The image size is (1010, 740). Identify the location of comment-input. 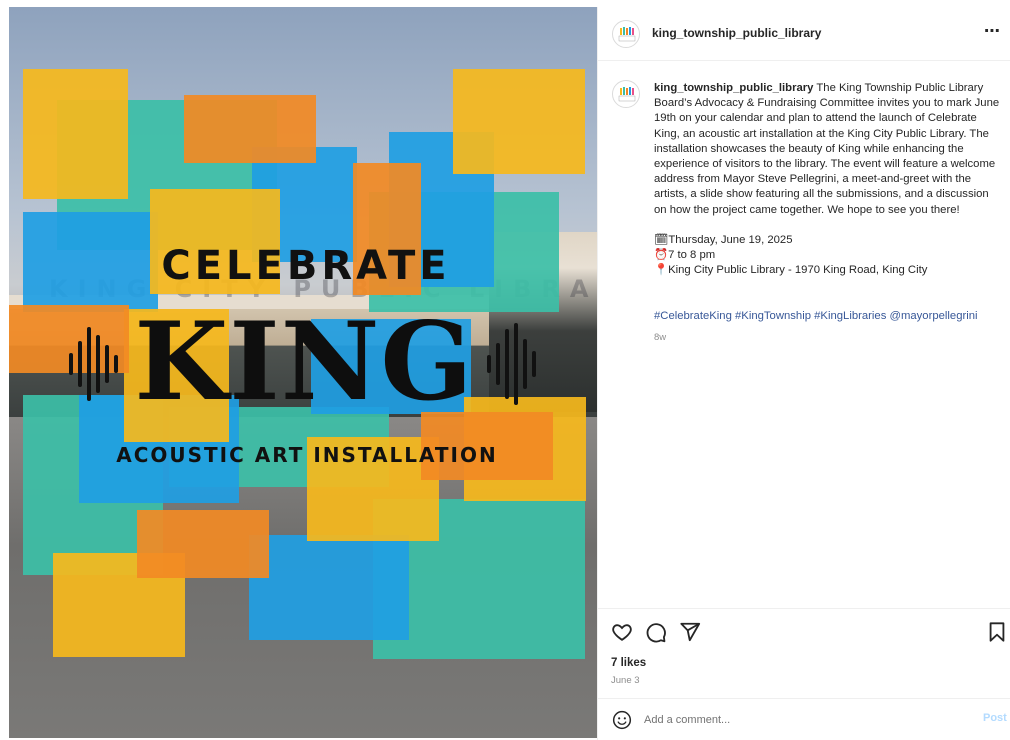
(804, 720).